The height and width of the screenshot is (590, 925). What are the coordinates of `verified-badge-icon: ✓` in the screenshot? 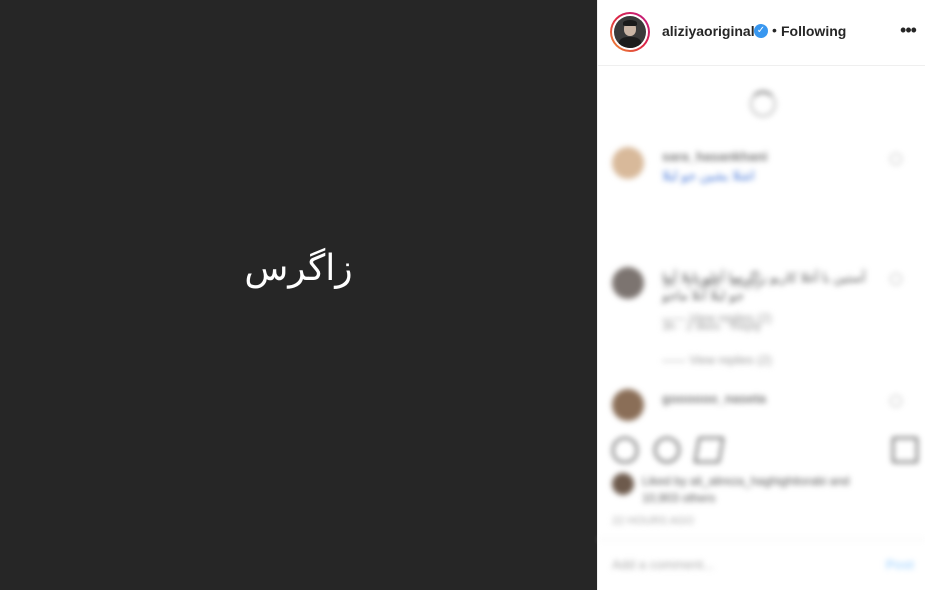 It's located at (761, 31).